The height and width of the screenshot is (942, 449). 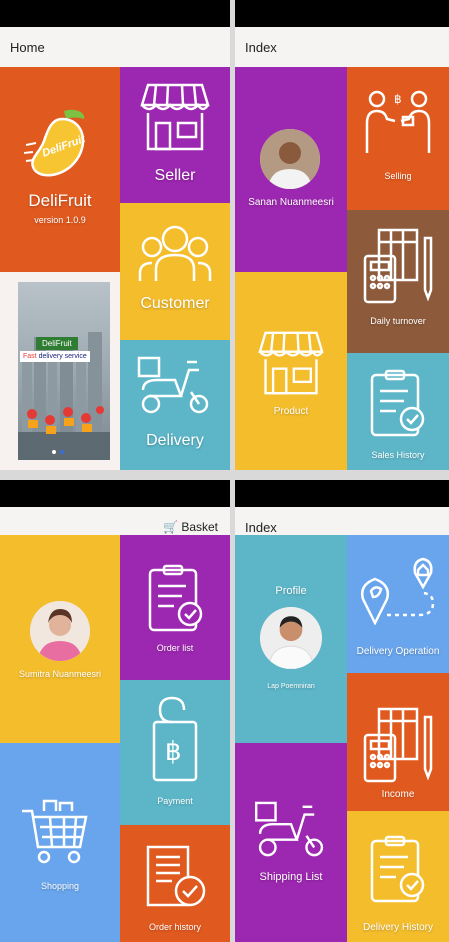 I want to click on promo-banner: DeliFruit Fast delivery service, so click(x=60, y=371).